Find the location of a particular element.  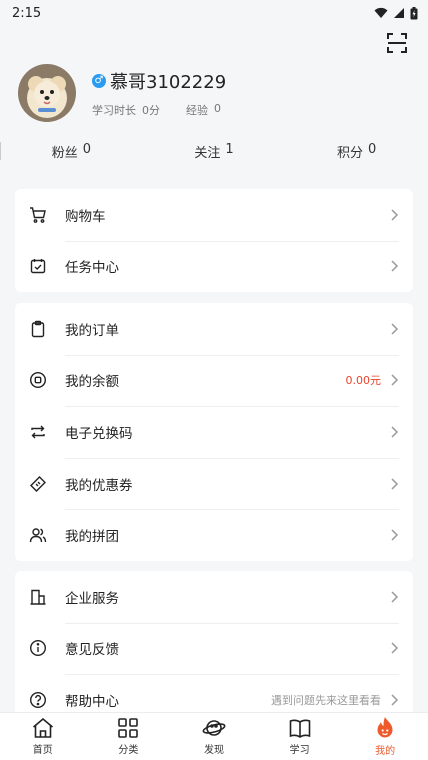

menu-item-enterprise: 企业服务 is located at coordinates (214, 597).